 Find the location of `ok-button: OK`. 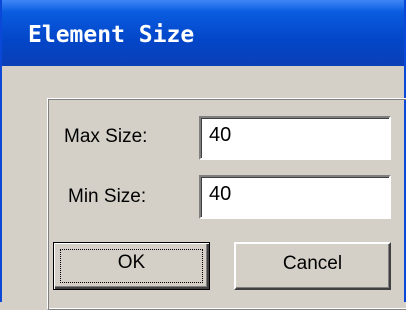

ok-button: OK is located at coordinates (131, 266).